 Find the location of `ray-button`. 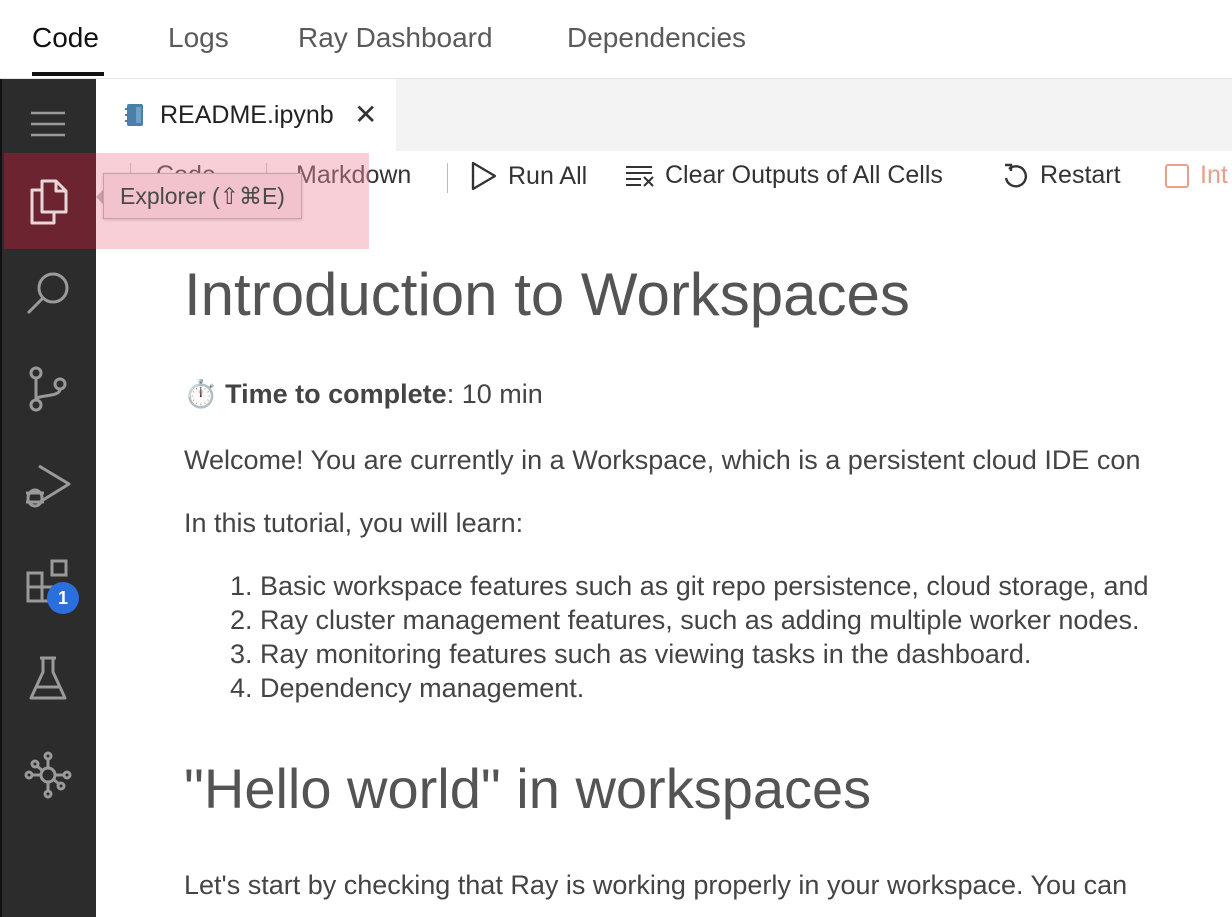

ray-button is located at coordinates (48, 775).